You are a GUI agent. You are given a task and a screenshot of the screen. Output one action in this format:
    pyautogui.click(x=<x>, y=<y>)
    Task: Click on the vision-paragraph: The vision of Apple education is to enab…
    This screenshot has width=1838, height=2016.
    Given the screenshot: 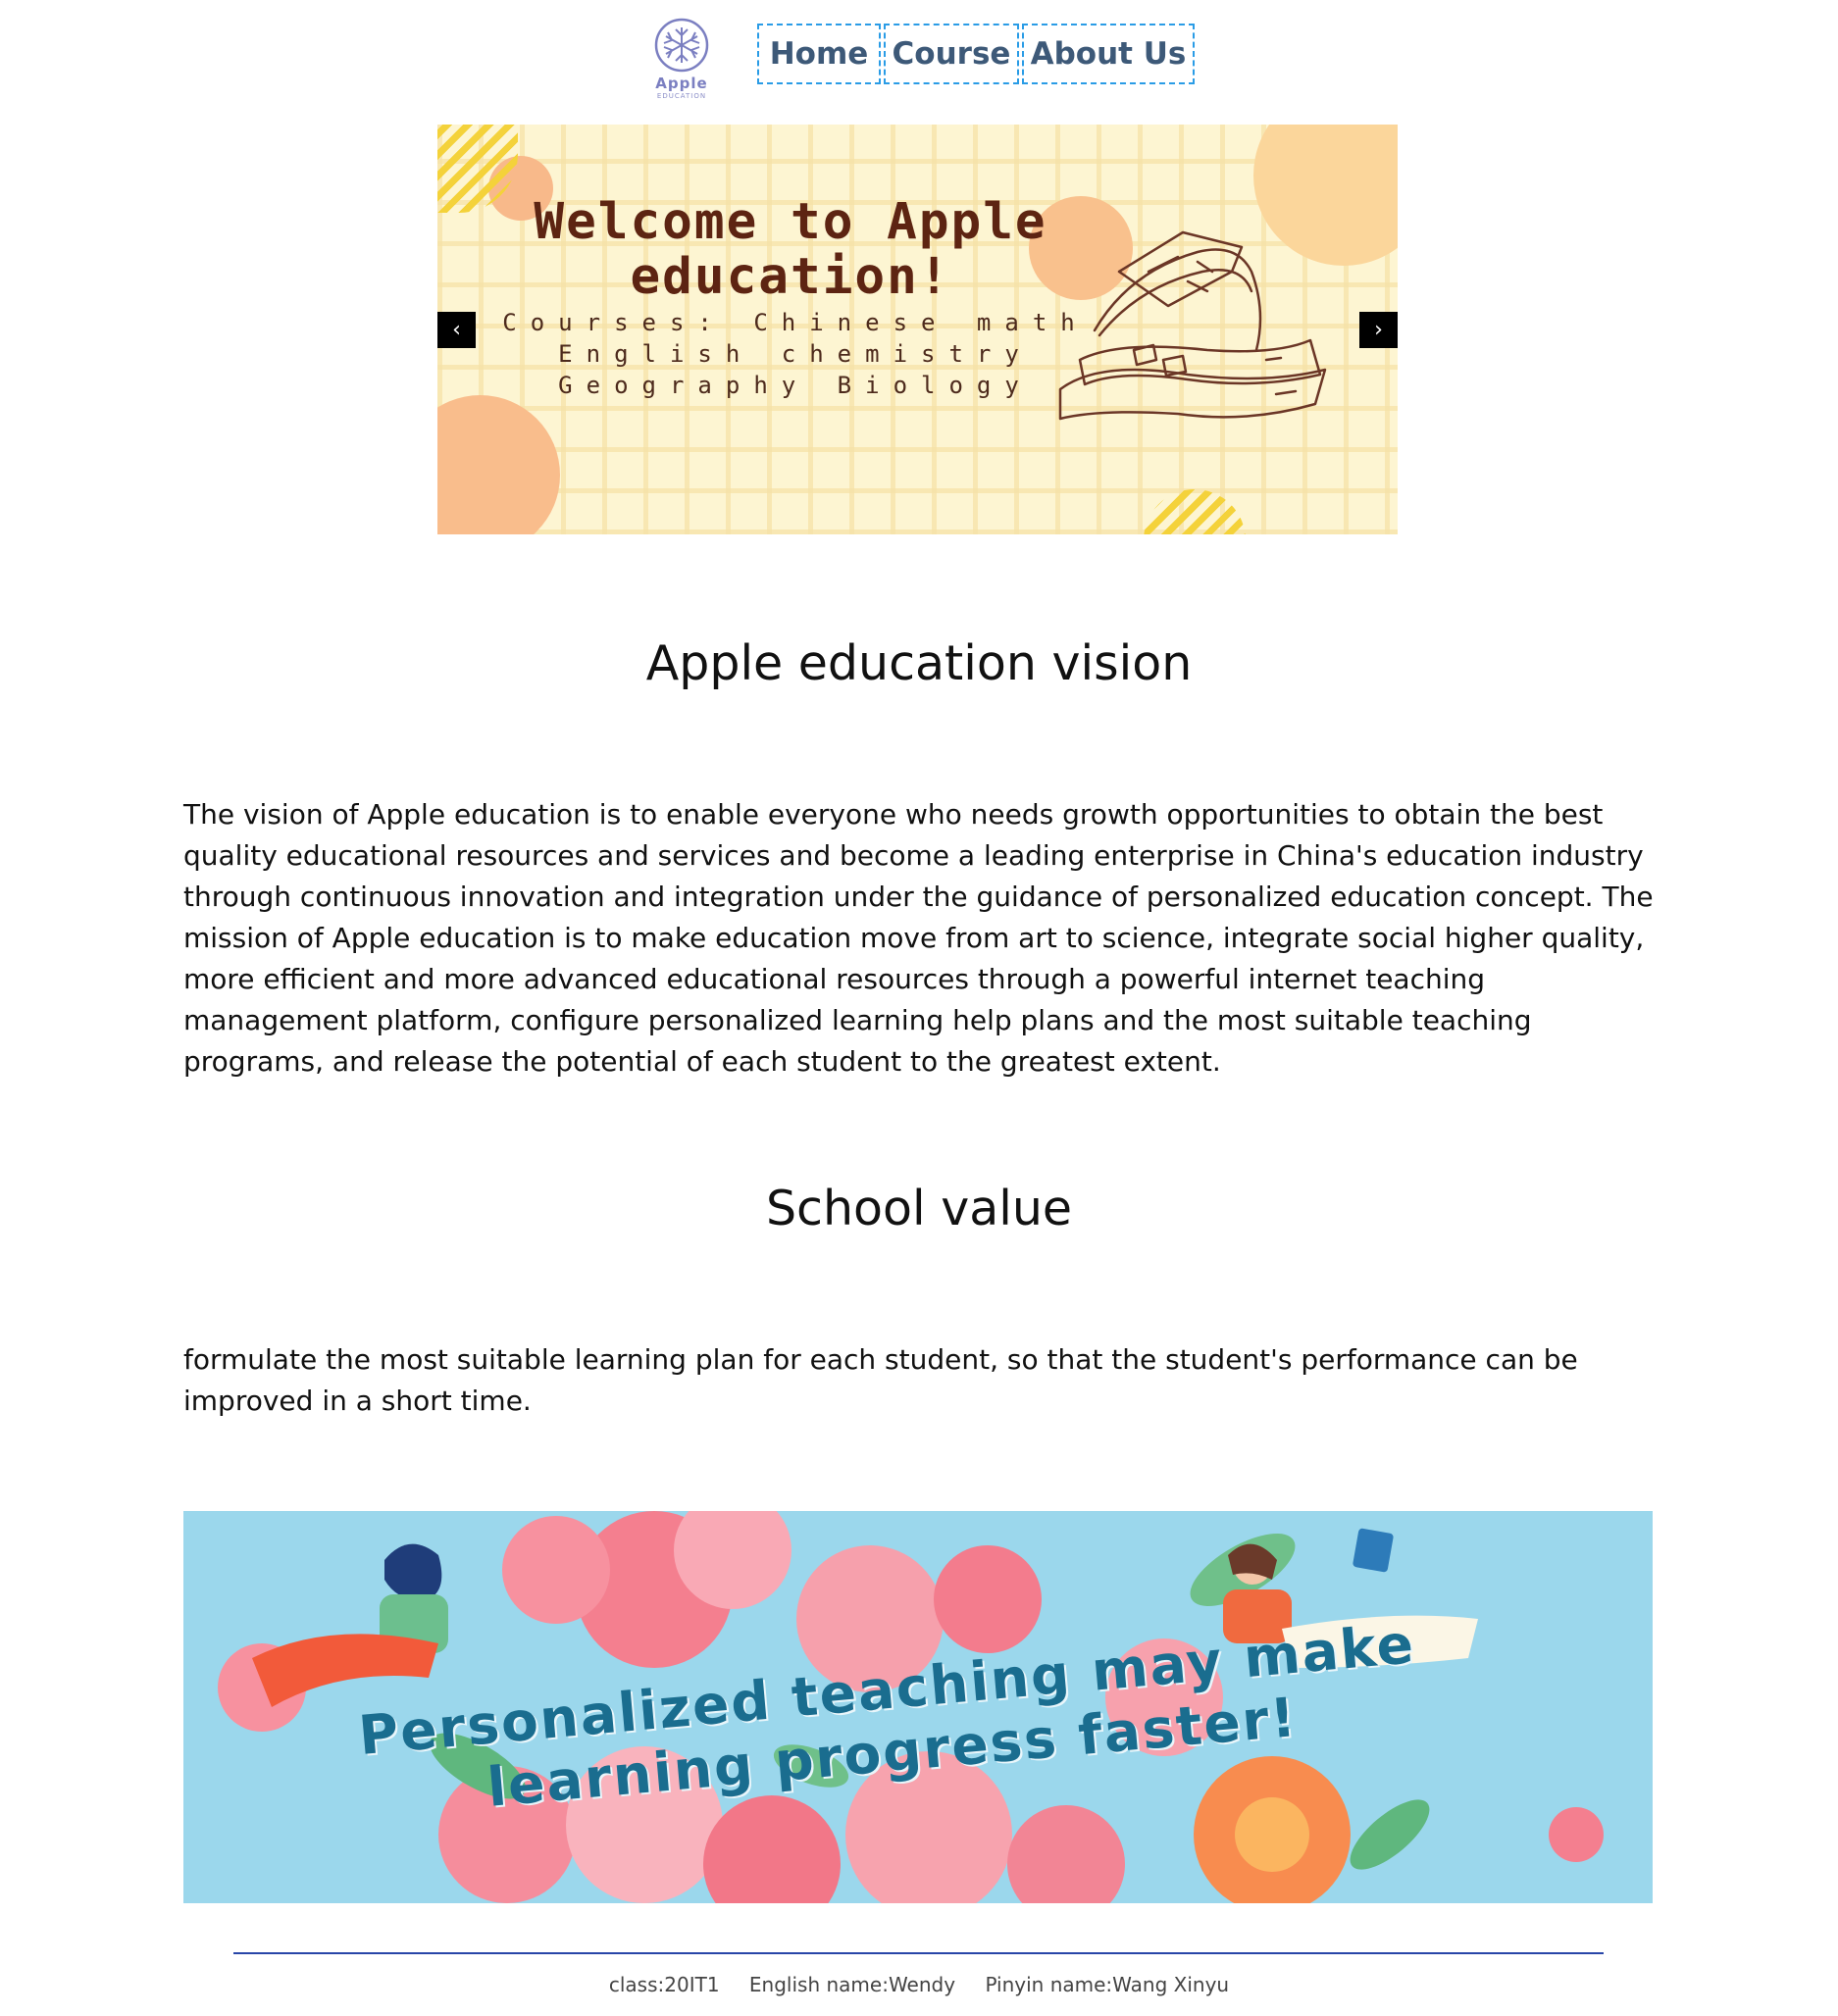 What is the action you would take?
    pyautogui.click(x=918, y=938)
    